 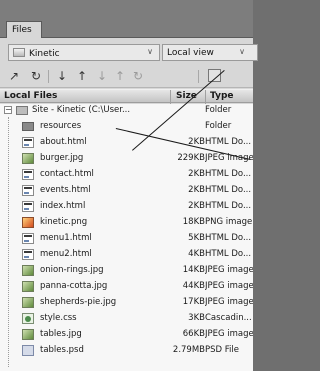 I want to click on site-view-row: Kinetic ∨ Local view ∨, so click(x=129, y=52).